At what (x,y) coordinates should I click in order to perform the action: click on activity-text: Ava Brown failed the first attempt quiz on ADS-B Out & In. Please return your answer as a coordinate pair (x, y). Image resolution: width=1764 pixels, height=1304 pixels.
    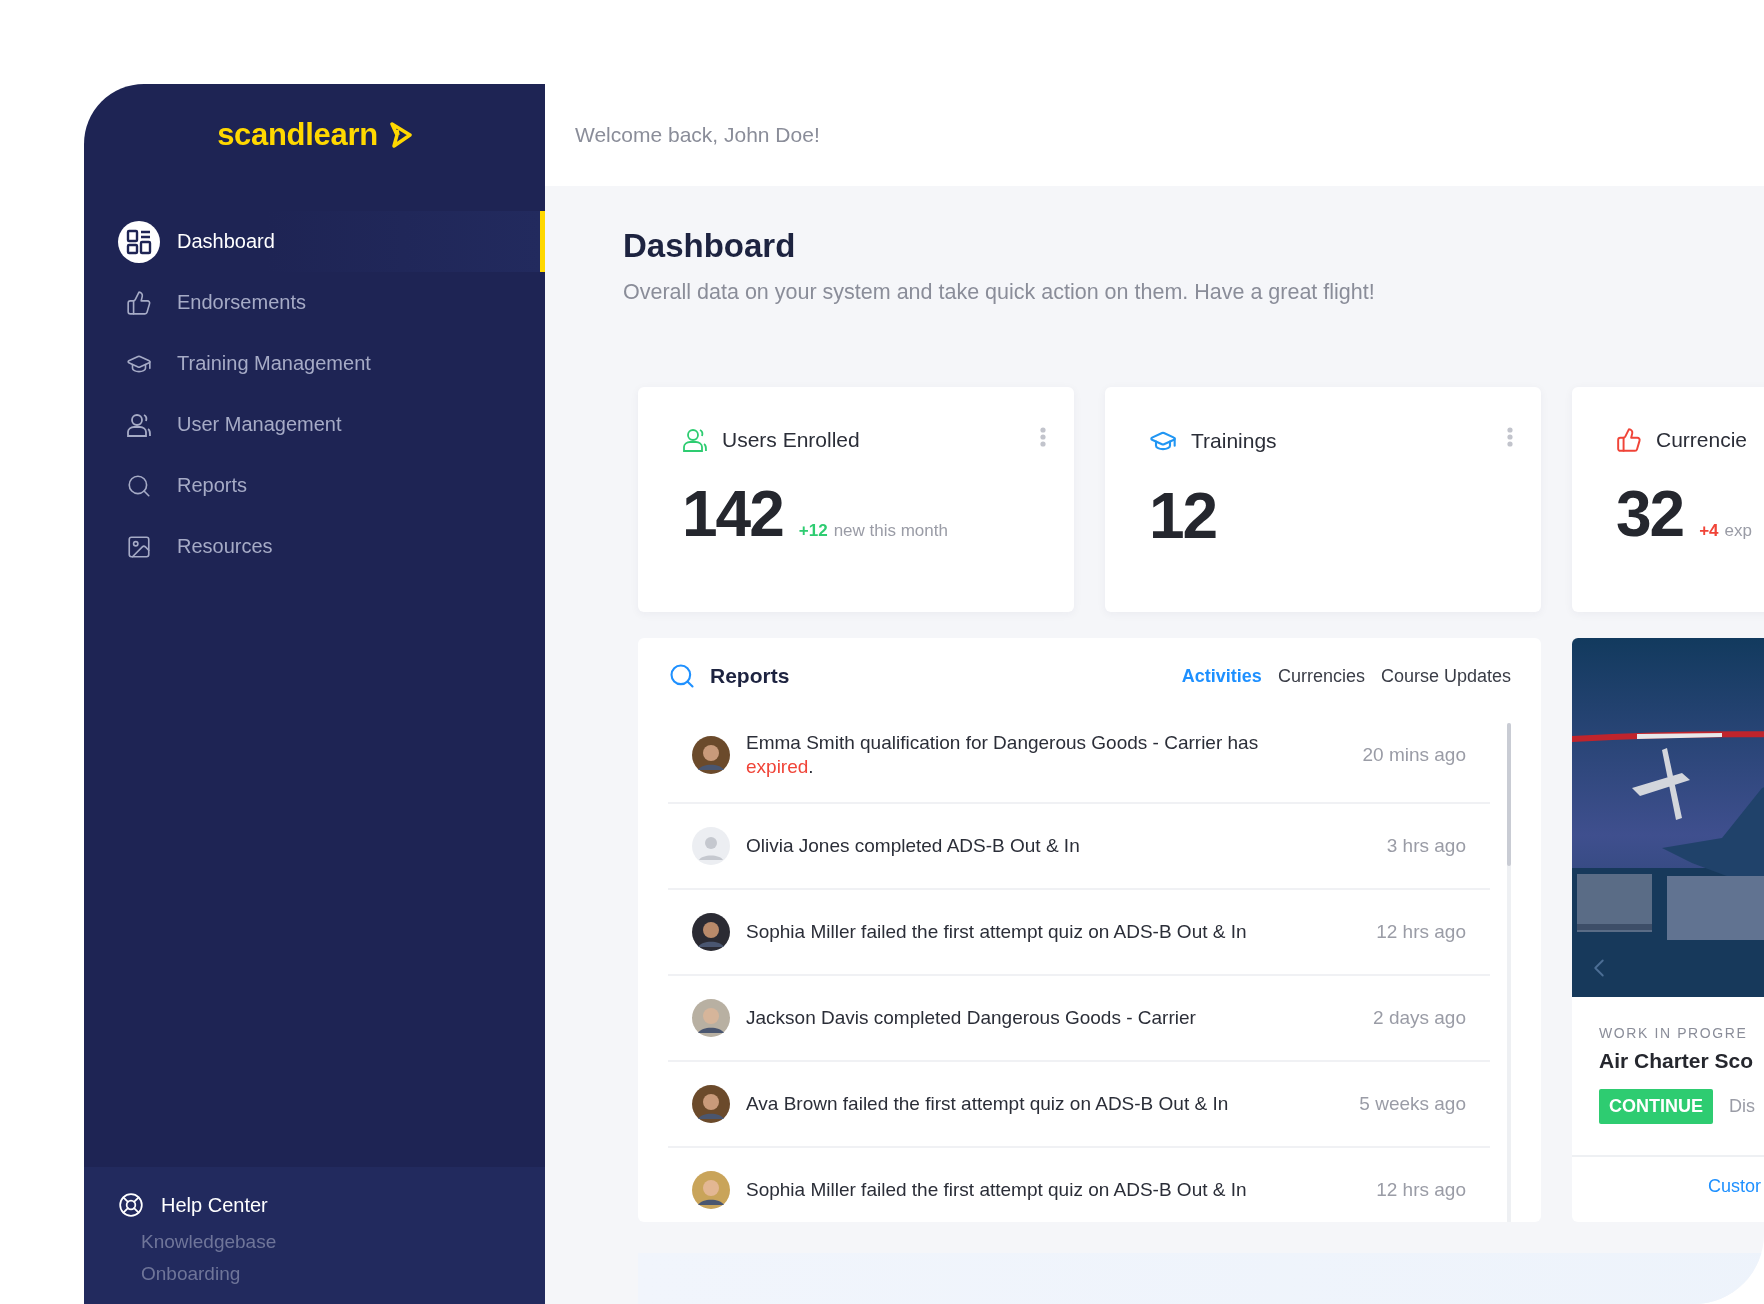
    Looking at the image, I should click on (988, 1104).